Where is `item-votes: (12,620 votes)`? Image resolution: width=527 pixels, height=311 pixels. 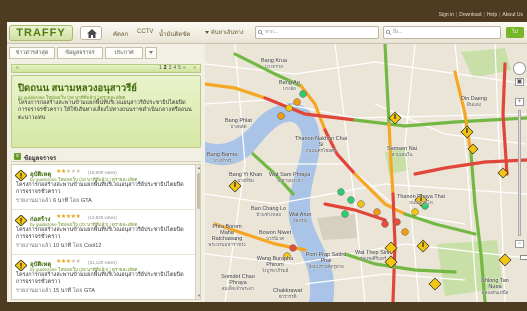 item-votes: (12,620 votes) is located at coordinates (102, 217).